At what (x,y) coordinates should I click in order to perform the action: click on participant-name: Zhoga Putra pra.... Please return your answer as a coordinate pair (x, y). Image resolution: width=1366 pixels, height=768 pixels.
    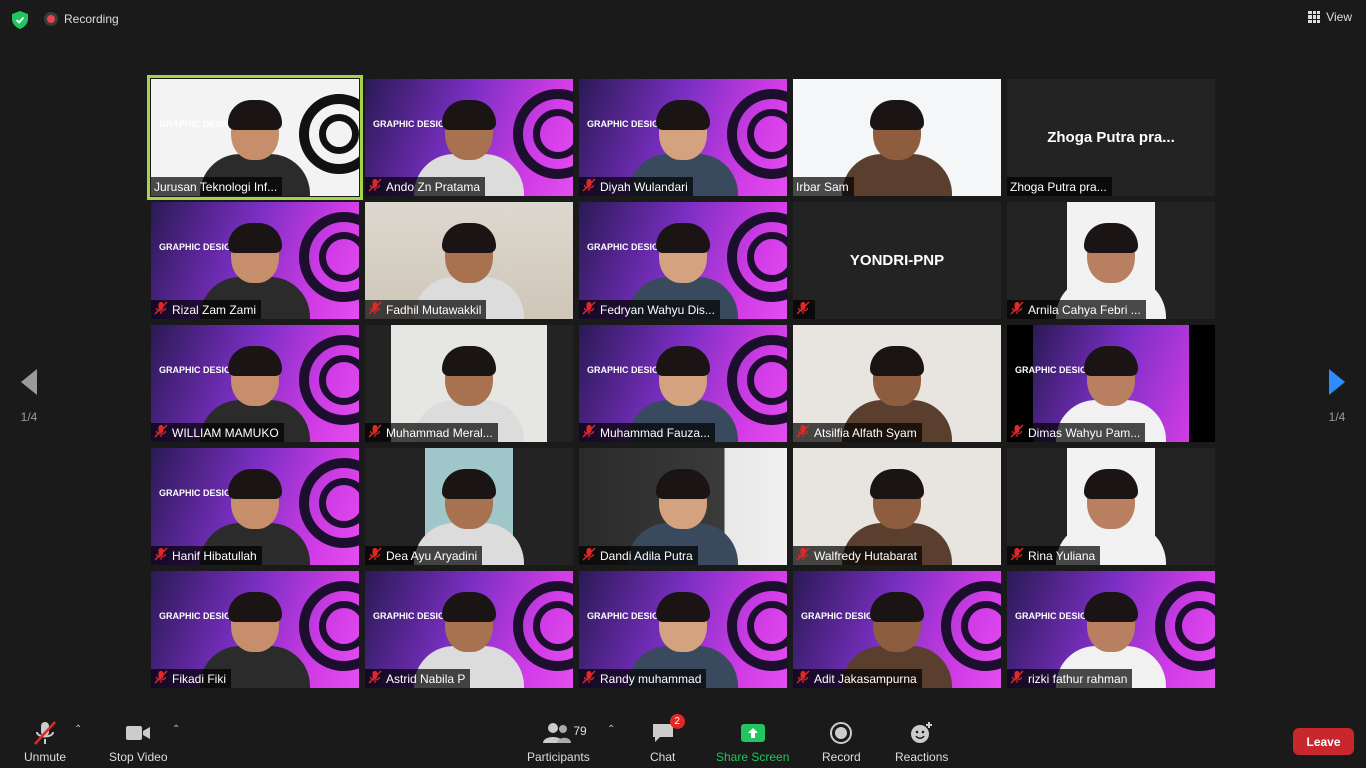
    Looking at the image, I should click on (1058, 186).